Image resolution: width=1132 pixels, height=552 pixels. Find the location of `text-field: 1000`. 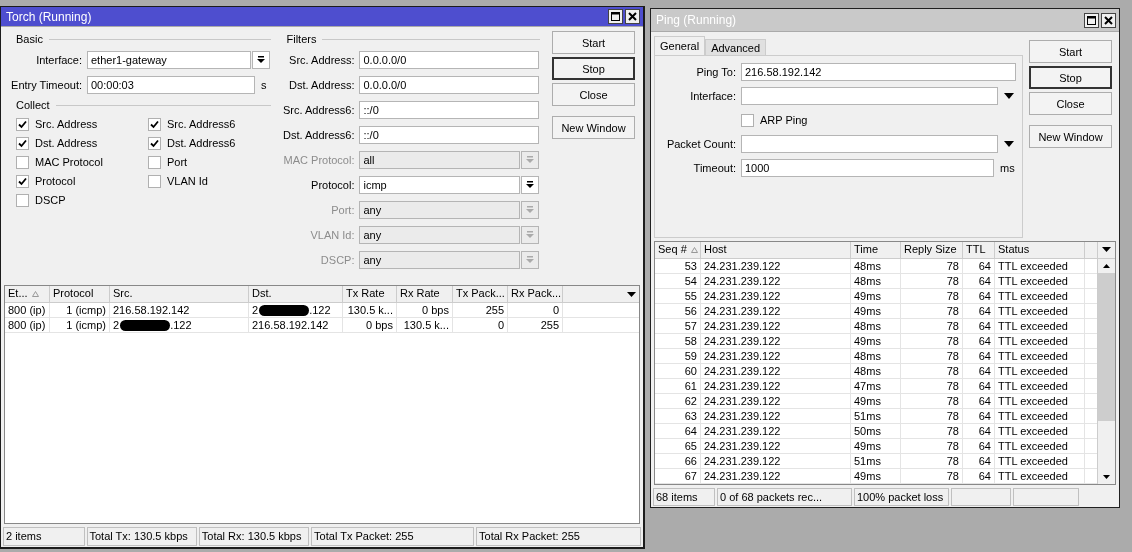

text-field: 1000 is located at coordinates (867, 168).